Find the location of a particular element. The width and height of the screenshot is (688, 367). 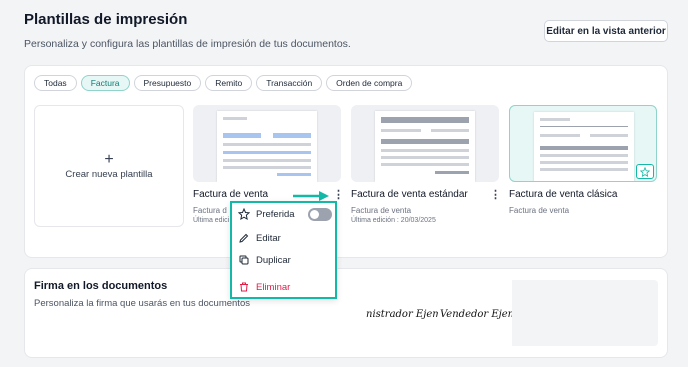

menu-item-label: Preferida is located at coordinates (275, 214).